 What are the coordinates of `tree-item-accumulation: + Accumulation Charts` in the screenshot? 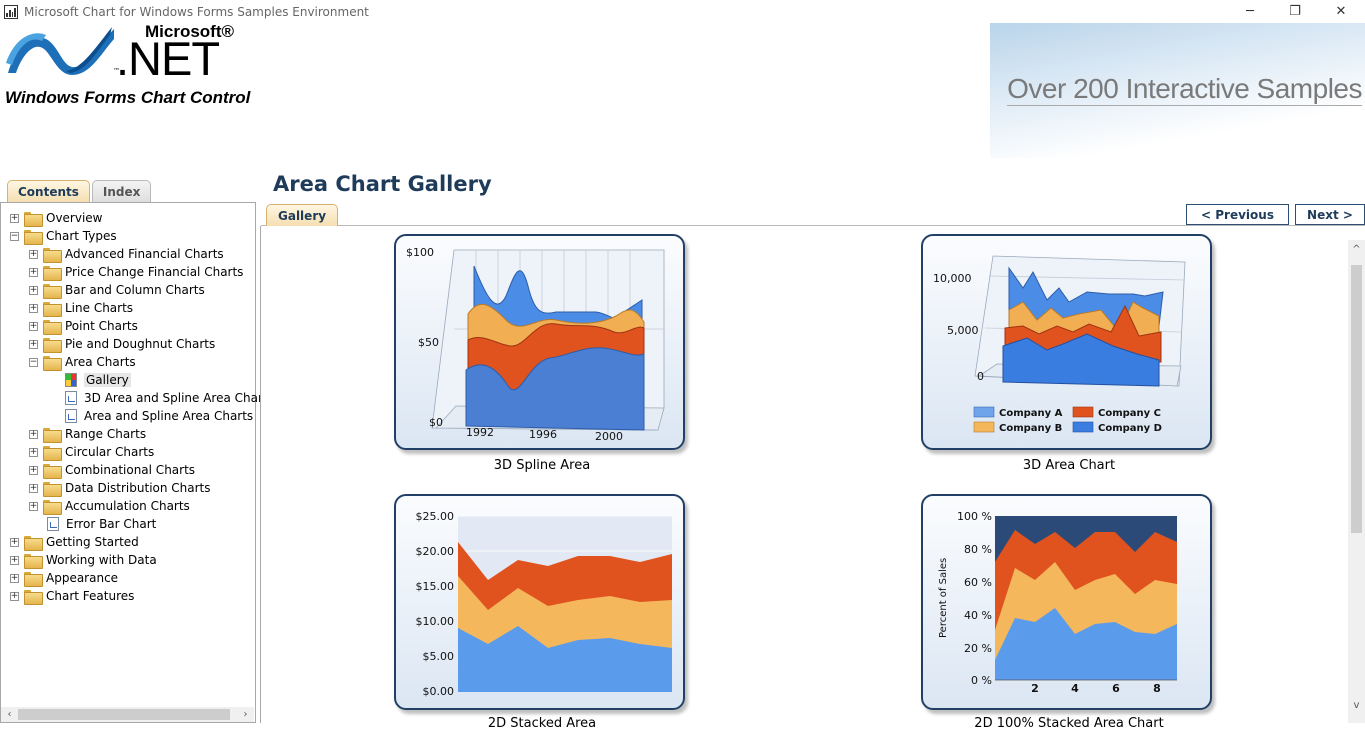 It's located at (109, 506).